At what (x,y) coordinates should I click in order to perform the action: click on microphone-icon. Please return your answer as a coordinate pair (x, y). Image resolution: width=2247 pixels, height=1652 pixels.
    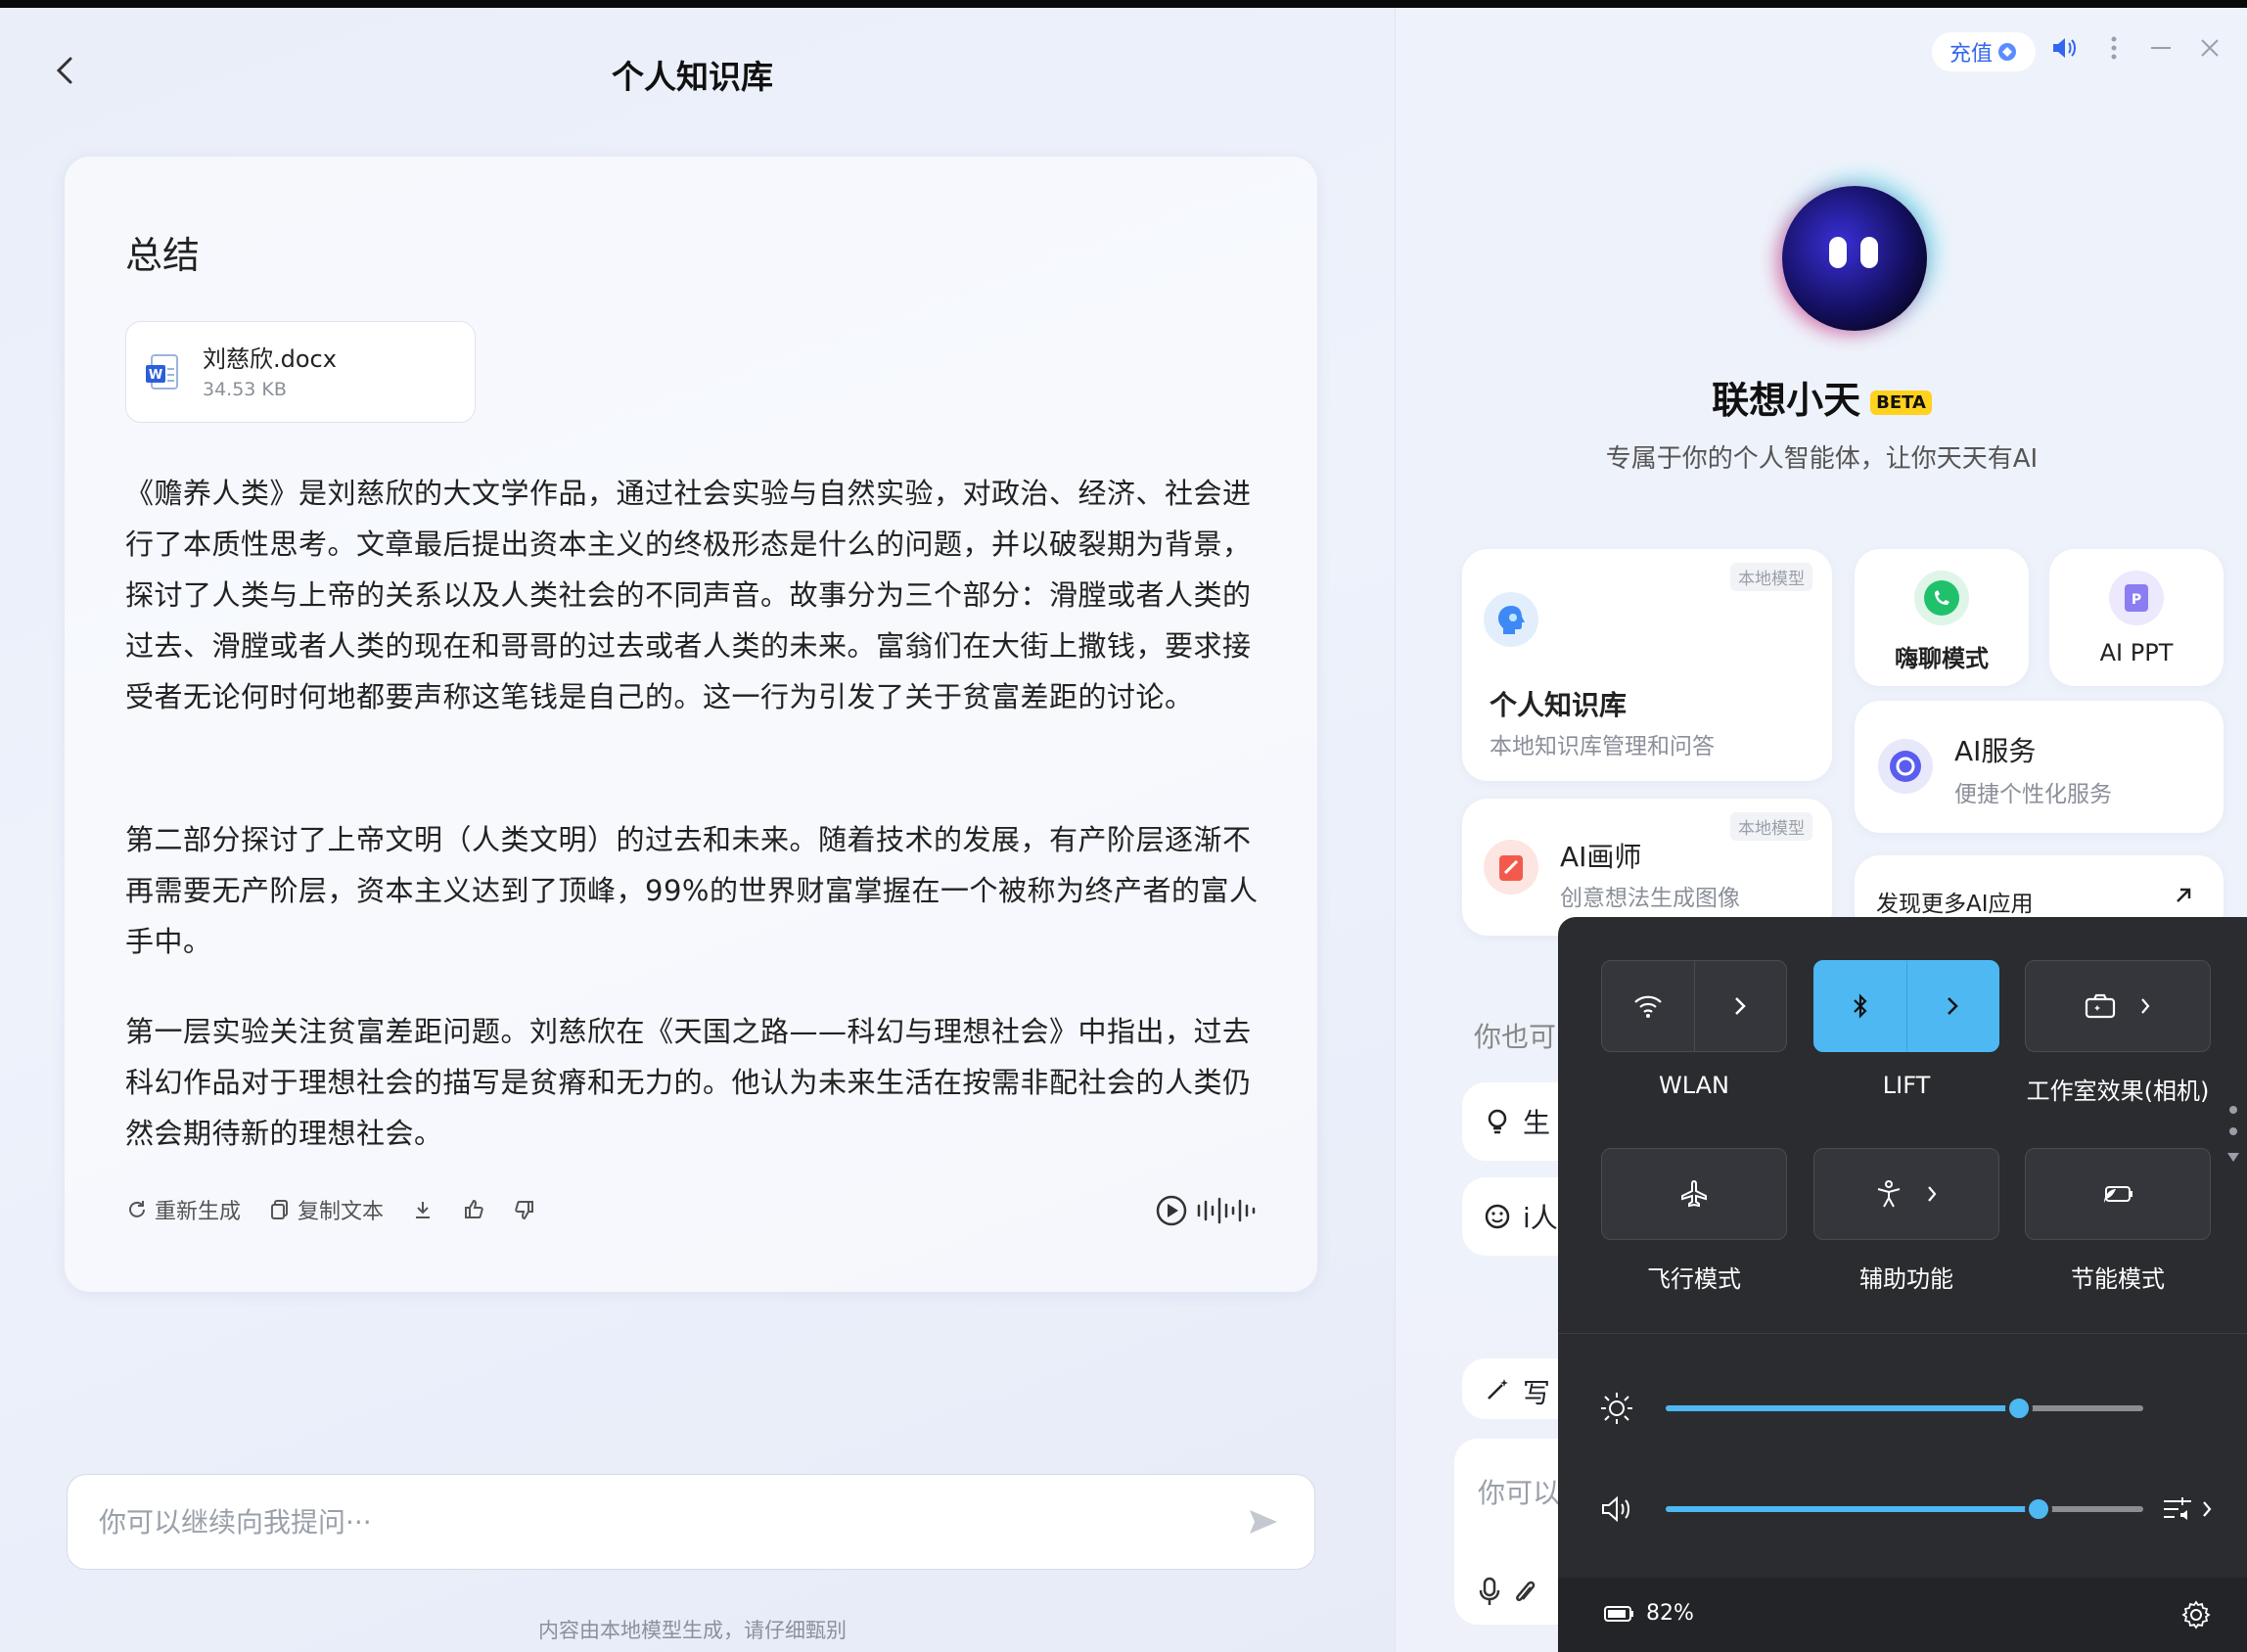
    Looking at the image, I should click on (1489, 1591).